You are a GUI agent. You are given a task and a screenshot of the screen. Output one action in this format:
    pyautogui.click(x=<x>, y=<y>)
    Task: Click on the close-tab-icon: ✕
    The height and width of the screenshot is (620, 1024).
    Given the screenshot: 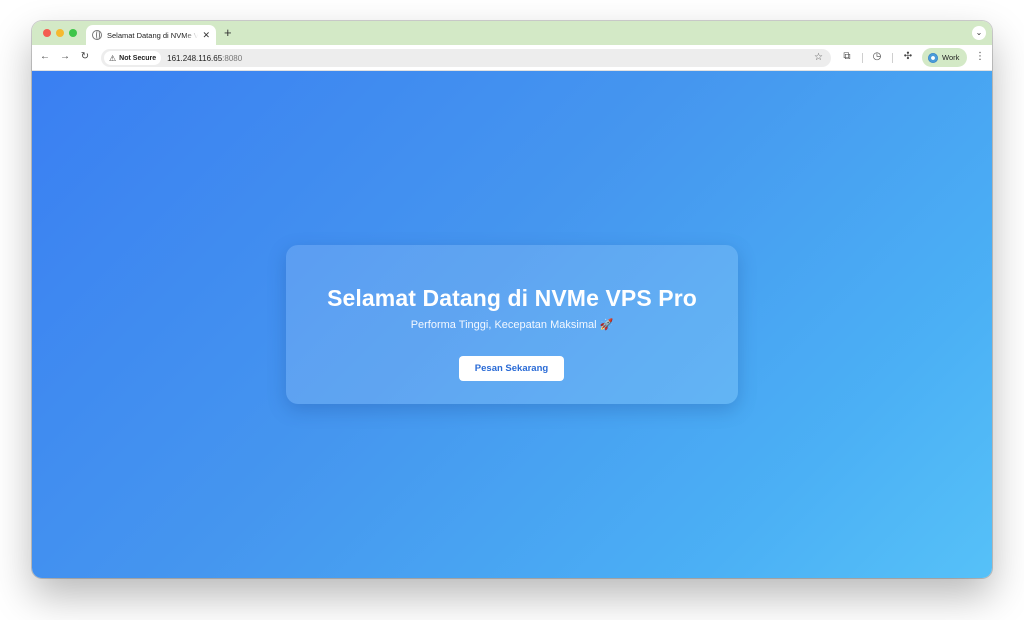 What is the action you would take?
    pyautogui.click(x=206, y=35)
    